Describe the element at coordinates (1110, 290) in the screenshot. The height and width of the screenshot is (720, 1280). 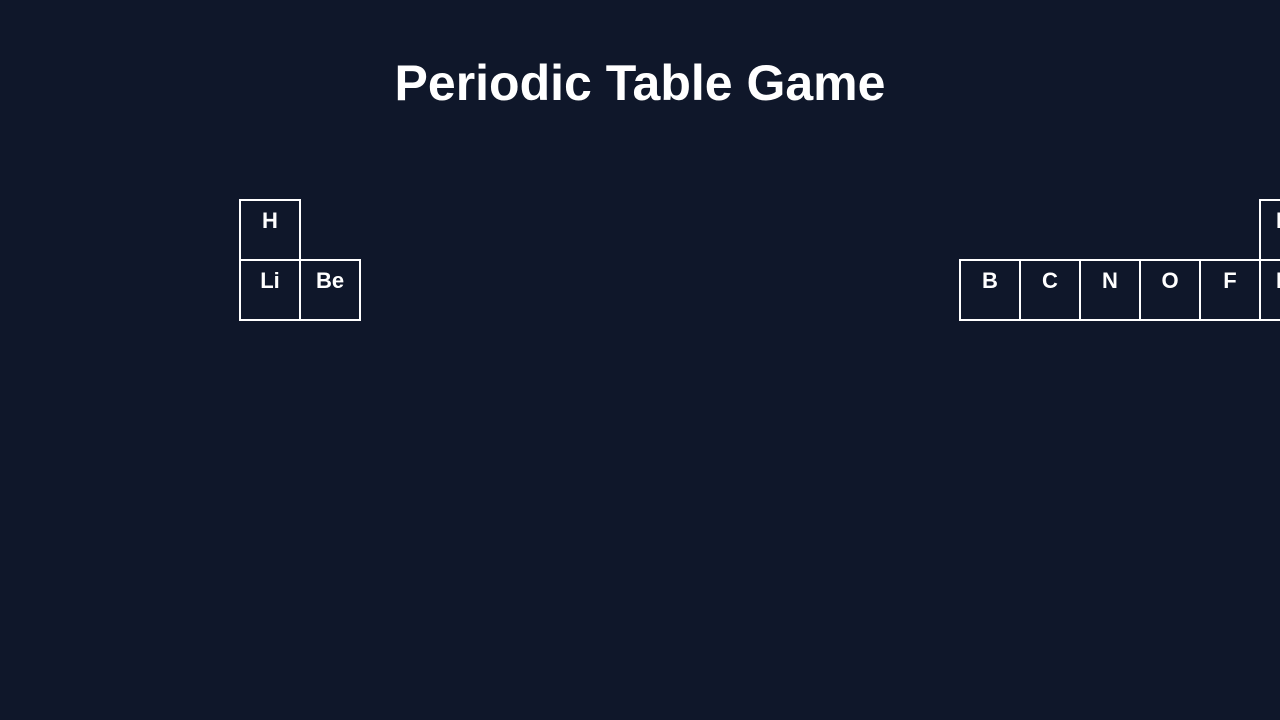
I see `element-cell-n: N` at that location.